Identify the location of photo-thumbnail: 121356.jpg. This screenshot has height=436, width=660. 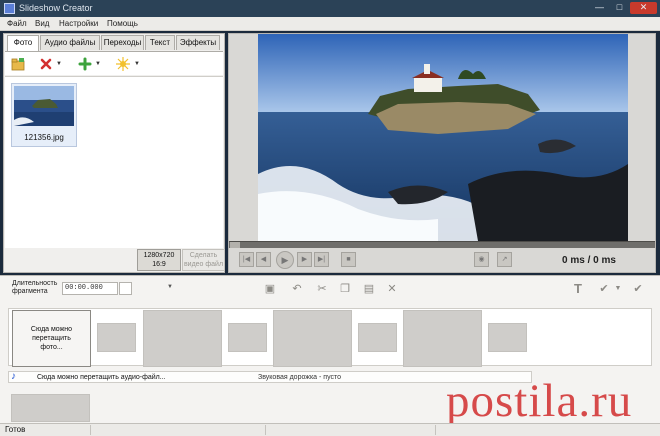
(44, 115).